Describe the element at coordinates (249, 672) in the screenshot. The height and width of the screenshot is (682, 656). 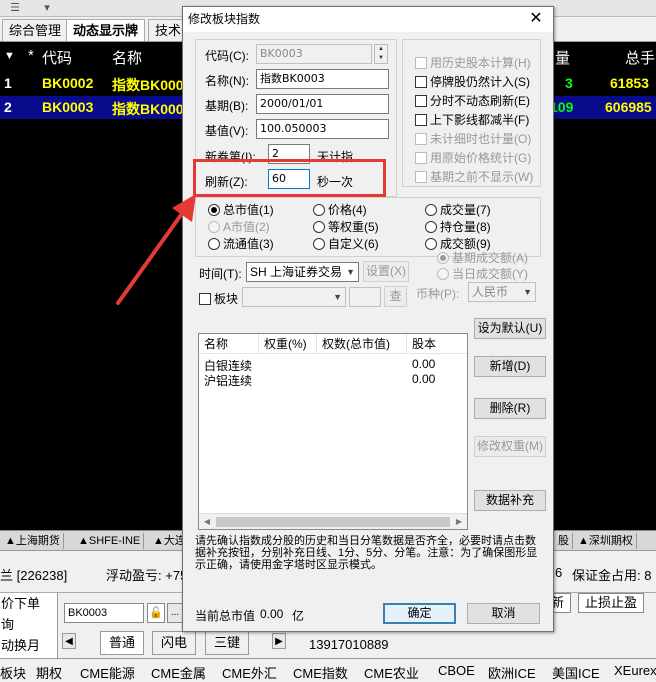
I see `exchange-item: CME外汇` at that location.